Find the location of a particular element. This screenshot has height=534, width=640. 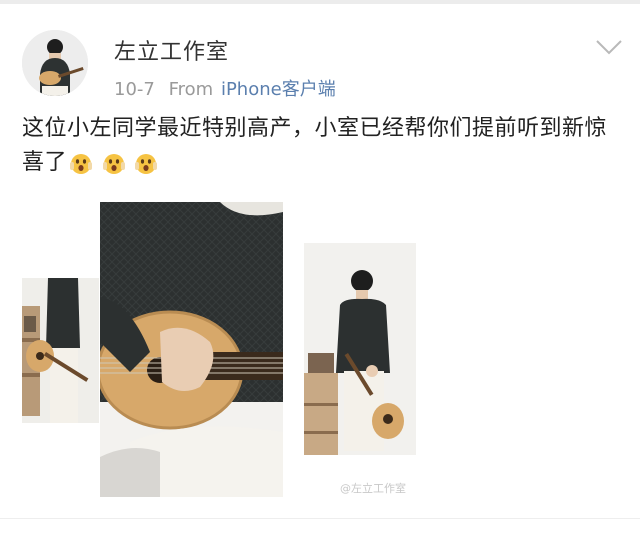

photo-3-image is located at coordinates (360, 349).